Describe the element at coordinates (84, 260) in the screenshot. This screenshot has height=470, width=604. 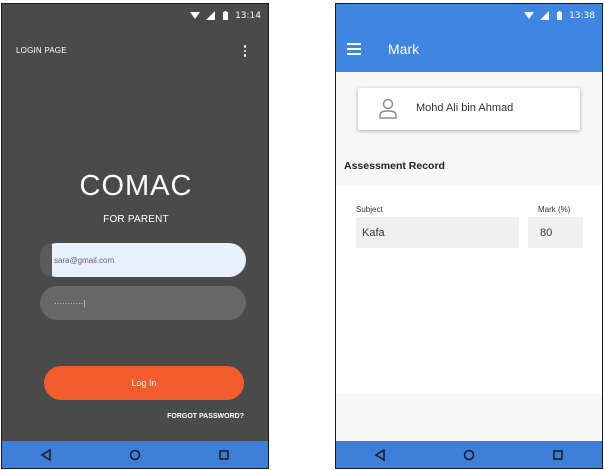
I see `email-value: sara@gmail.com` at that location.